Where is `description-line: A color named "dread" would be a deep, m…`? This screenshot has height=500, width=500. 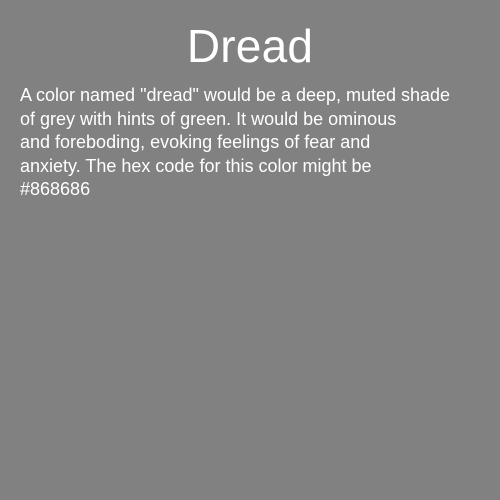
description-line: A color named "dread" would be a deep, m… is located at coordinates (235, 95).